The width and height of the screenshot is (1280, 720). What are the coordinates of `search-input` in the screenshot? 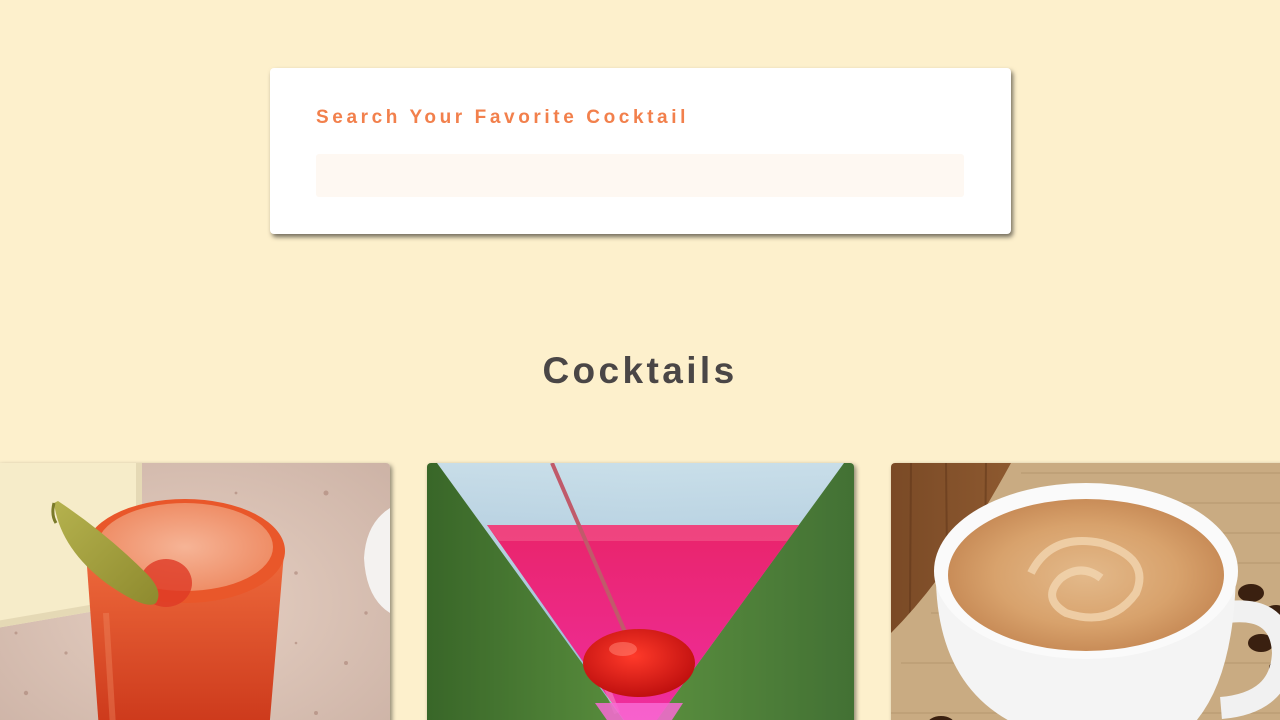 It's located at (640, 175).